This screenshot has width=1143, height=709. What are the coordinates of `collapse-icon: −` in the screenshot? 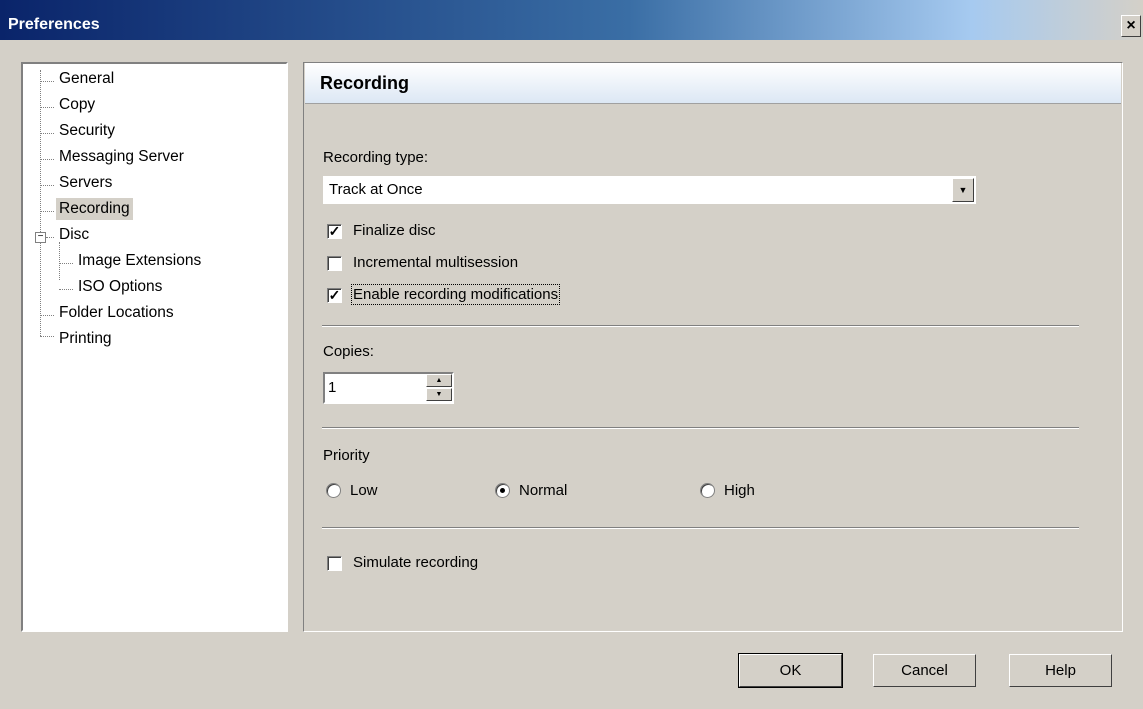 It's located at (40, 237).